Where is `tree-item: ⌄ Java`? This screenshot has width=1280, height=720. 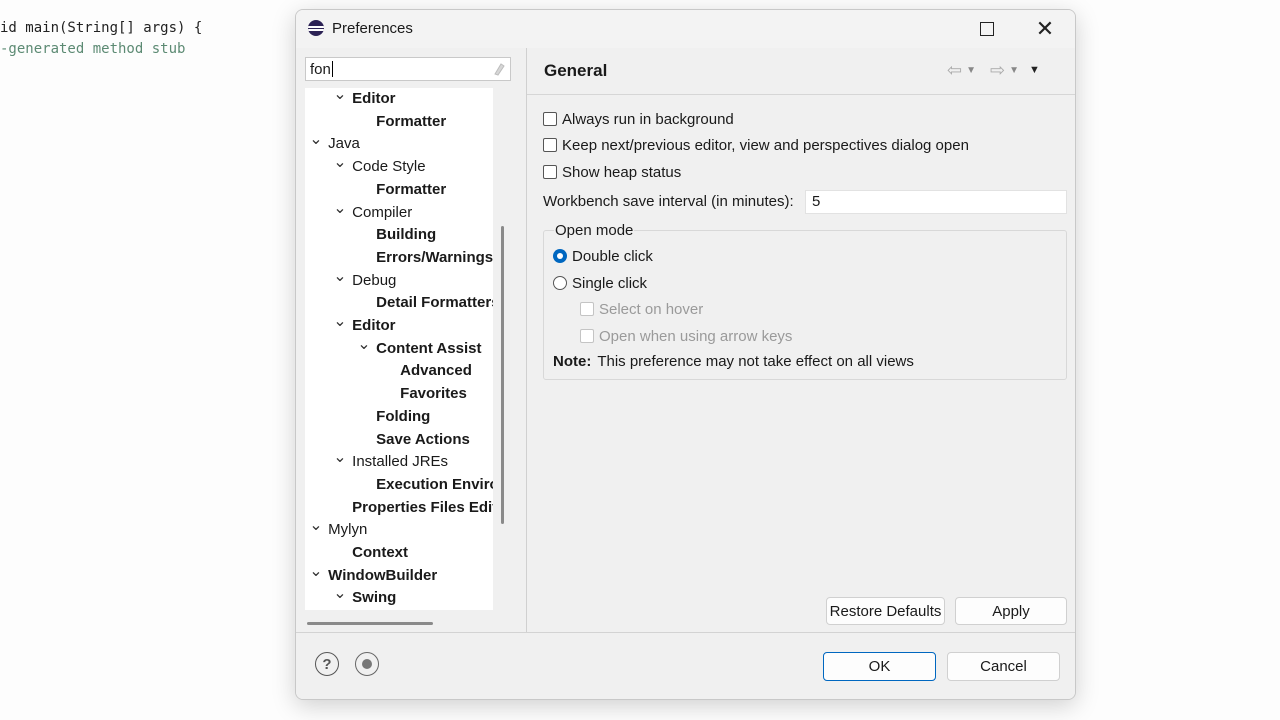
tree-item: ⌄ Java is located at coordinates (334, 143).